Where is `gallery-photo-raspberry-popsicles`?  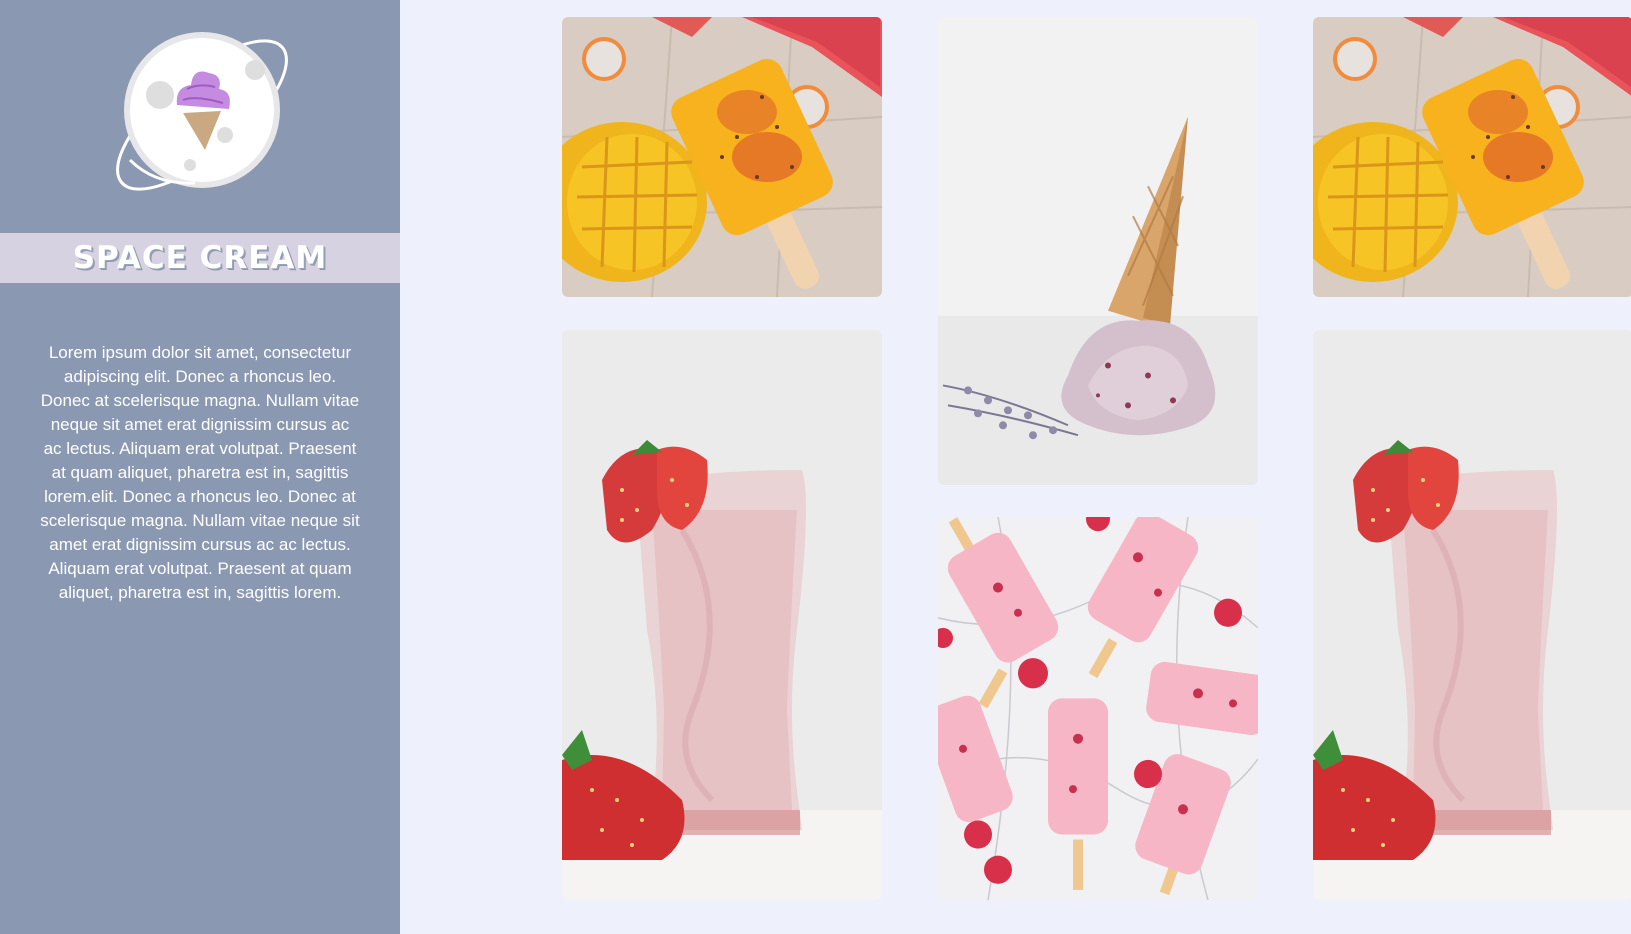 gallery-photo-raspberry-popsicles is located at coordinates (1098, 708).